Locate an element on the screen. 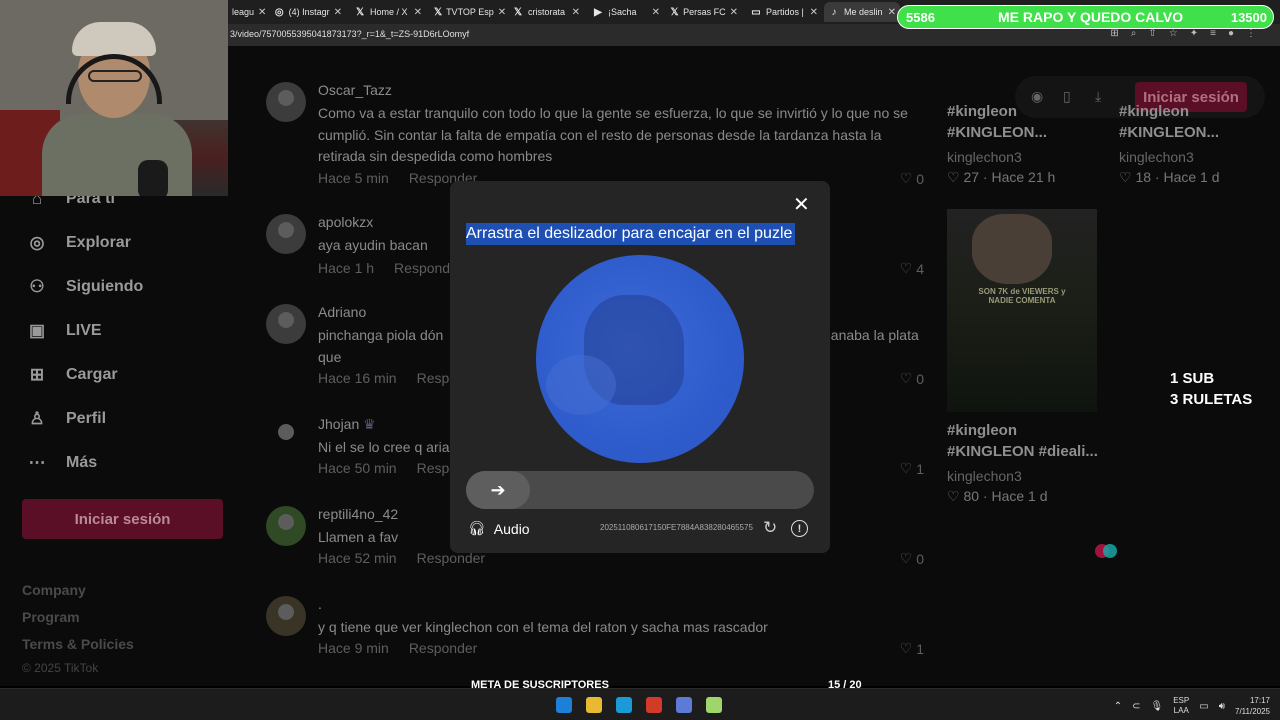  reply-button: Responder is located at coordinates (443, 648).